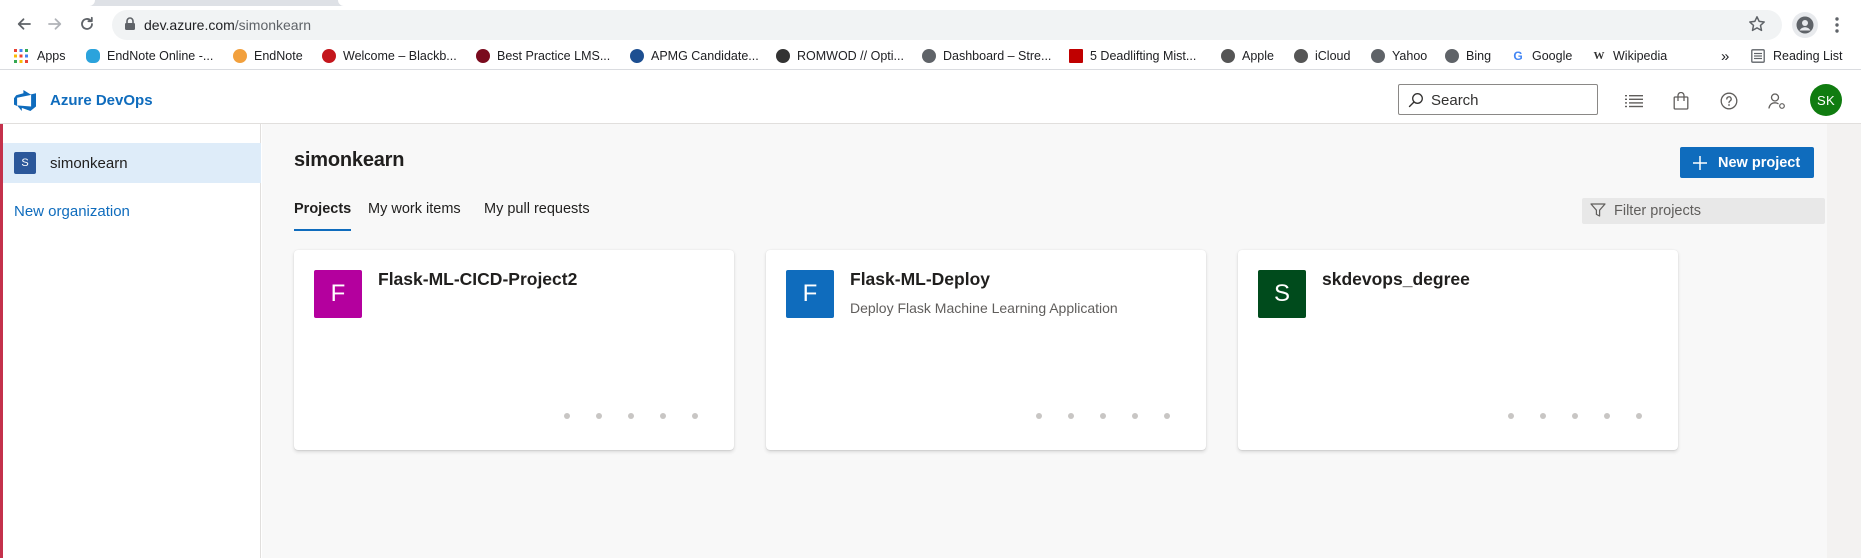 The width and height of the screenshot is (1861, 558). What do you see at coordinates (132, 163) in the screenshot?
I see `sidebar-item-organization: S simonkearn` at bounding box center [132, 163].